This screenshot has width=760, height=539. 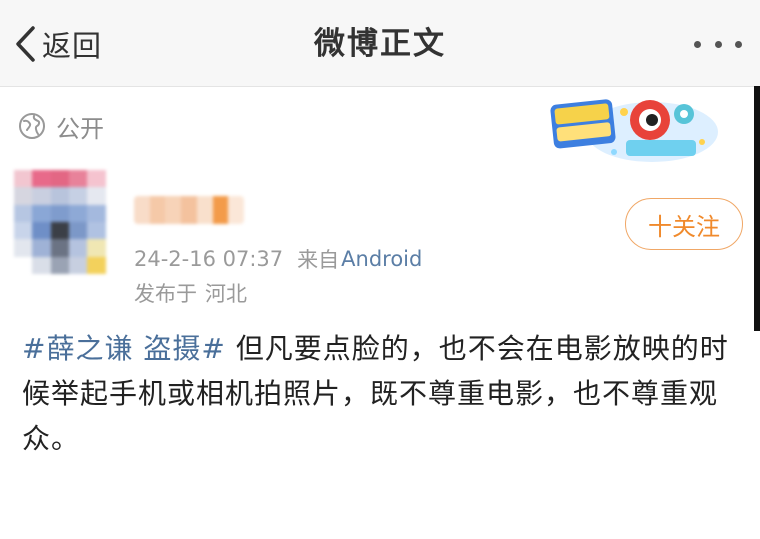 I want to click on post-meta: 24-2-16 07:37 来自 Android, so click(x=278, y=259).